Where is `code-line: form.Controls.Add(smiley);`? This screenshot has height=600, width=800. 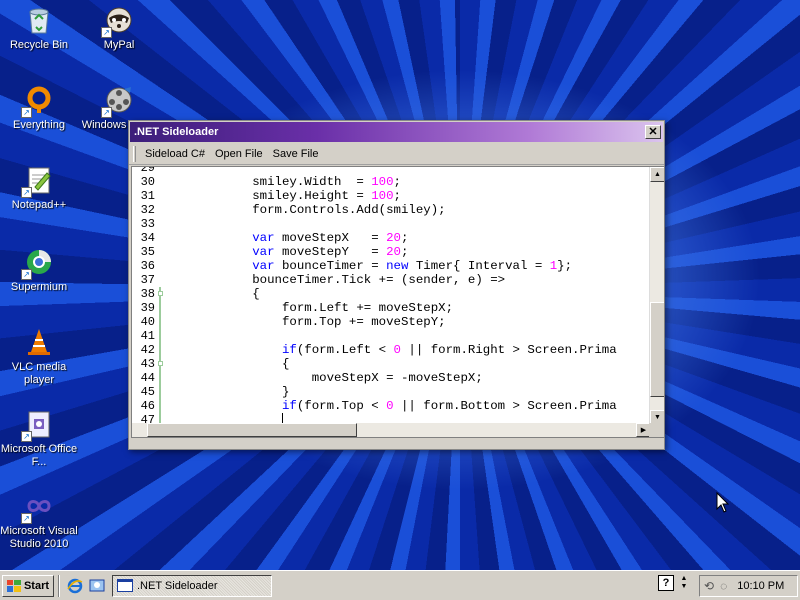 code-line: form.Controls.Add(smiley); is located at coordinates (304, 210).